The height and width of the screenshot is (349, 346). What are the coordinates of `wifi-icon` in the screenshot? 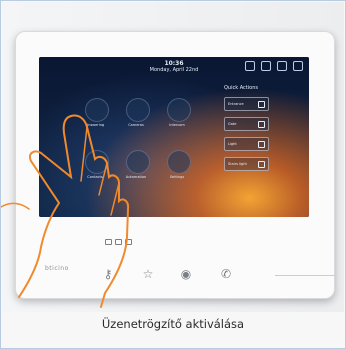 It's located at (250, 66).